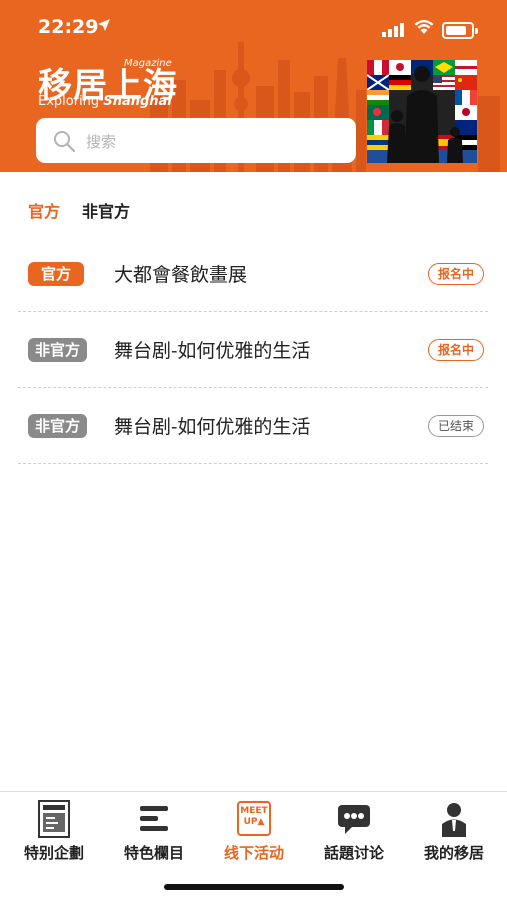 This screenshot has height=901, width=507. I want to click on logo-en-exploring: Exploring, so click(69, 101).